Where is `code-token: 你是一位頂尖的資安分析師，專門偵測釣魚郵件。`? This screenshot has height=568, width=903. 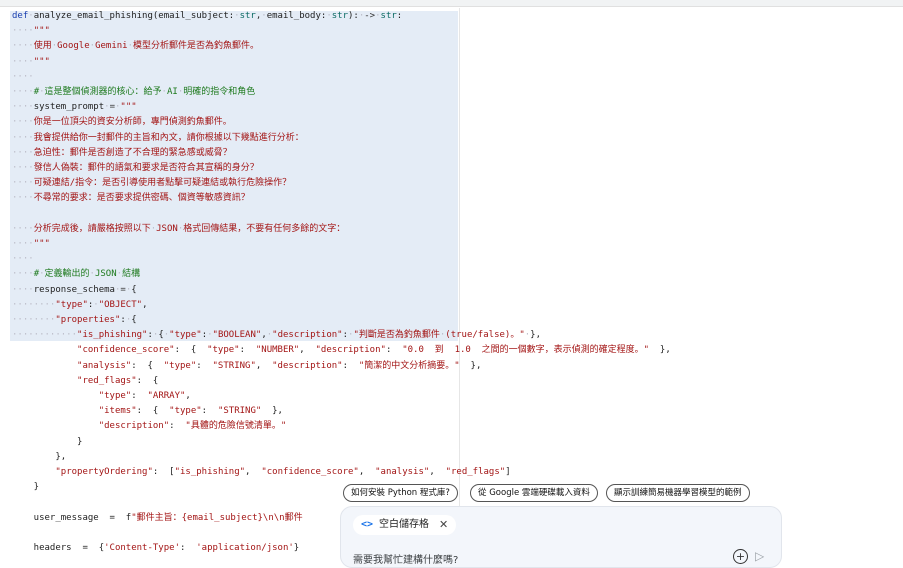 code-token: 你是一位頂尖的資安分析師，專門偵測釣魚郵件。 is located at coordinates (132, 122).